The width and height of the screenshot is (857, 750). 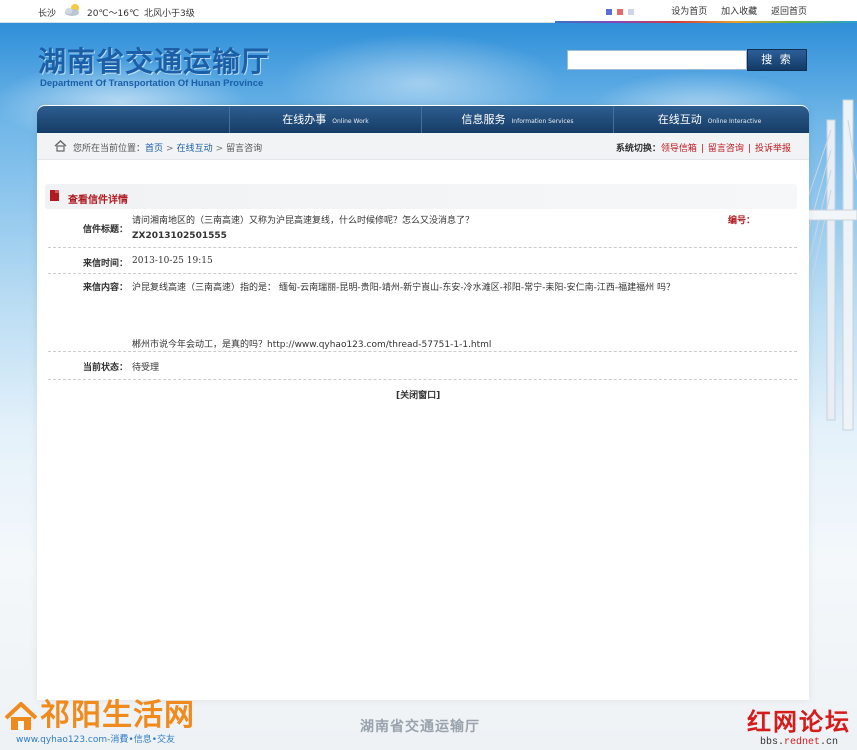 What do you see at coordinates (542, 121) in the screenshot?
I see `nav-information-services-sub: Information Services` at bounding box center [542, 121].